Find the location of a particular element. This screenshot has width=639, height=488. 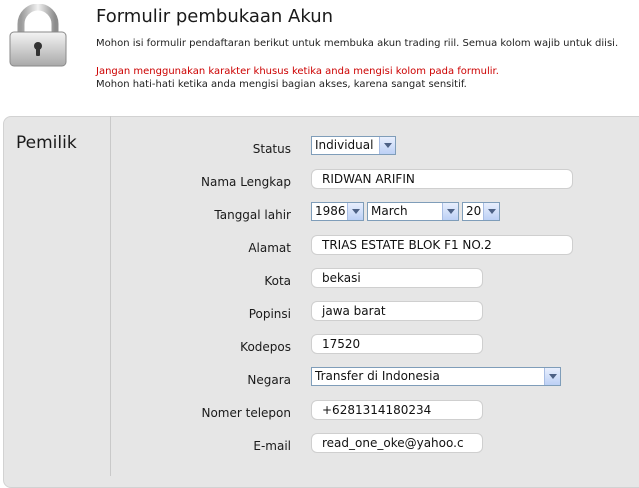

phone-row: Nomer telepon +6281314180234 is located at coordinates (375, 413).